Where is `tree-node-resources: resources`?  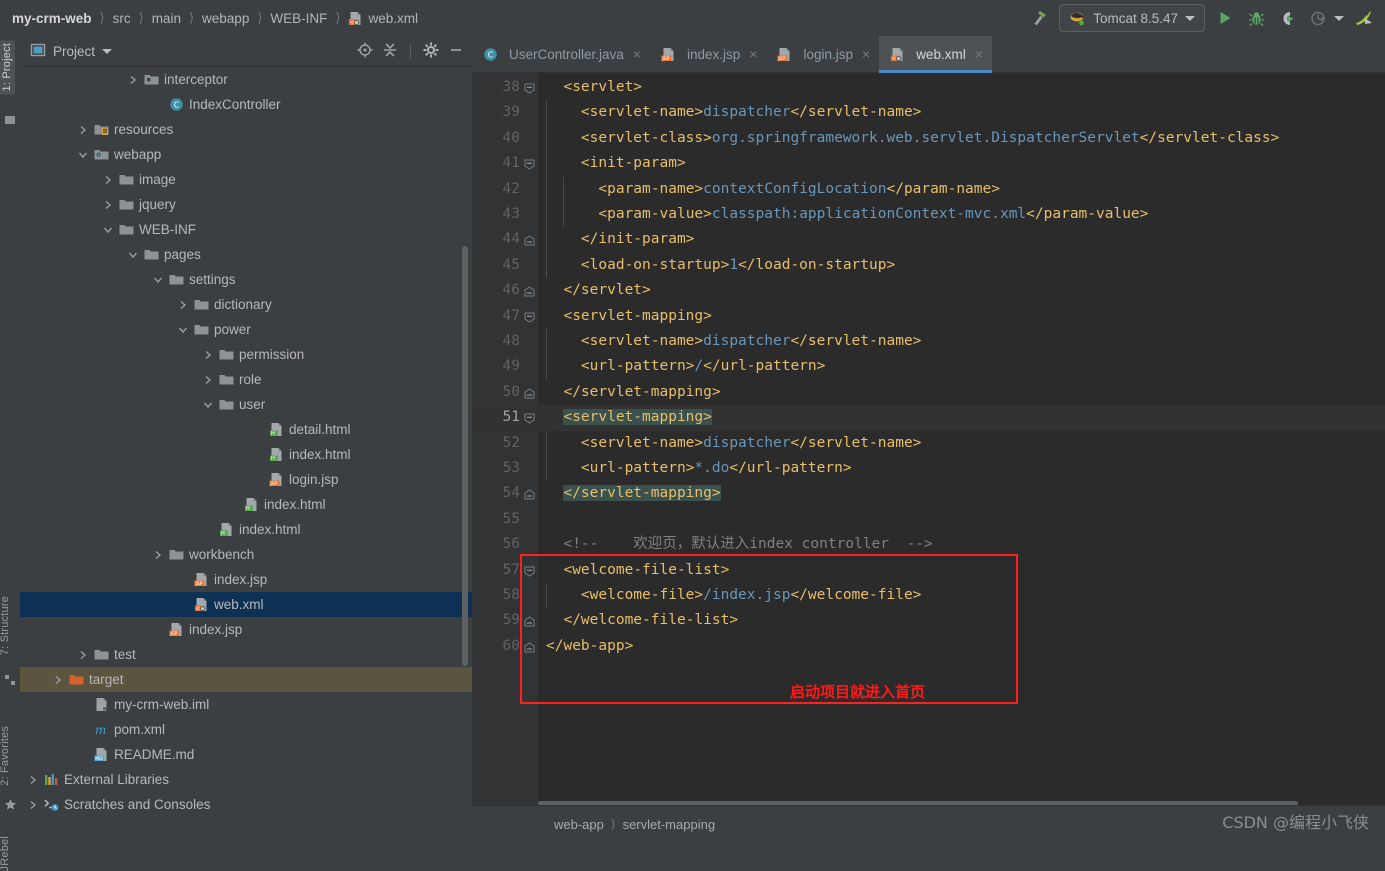 tree-node-resources: resources is located at coordinates (246, 129).